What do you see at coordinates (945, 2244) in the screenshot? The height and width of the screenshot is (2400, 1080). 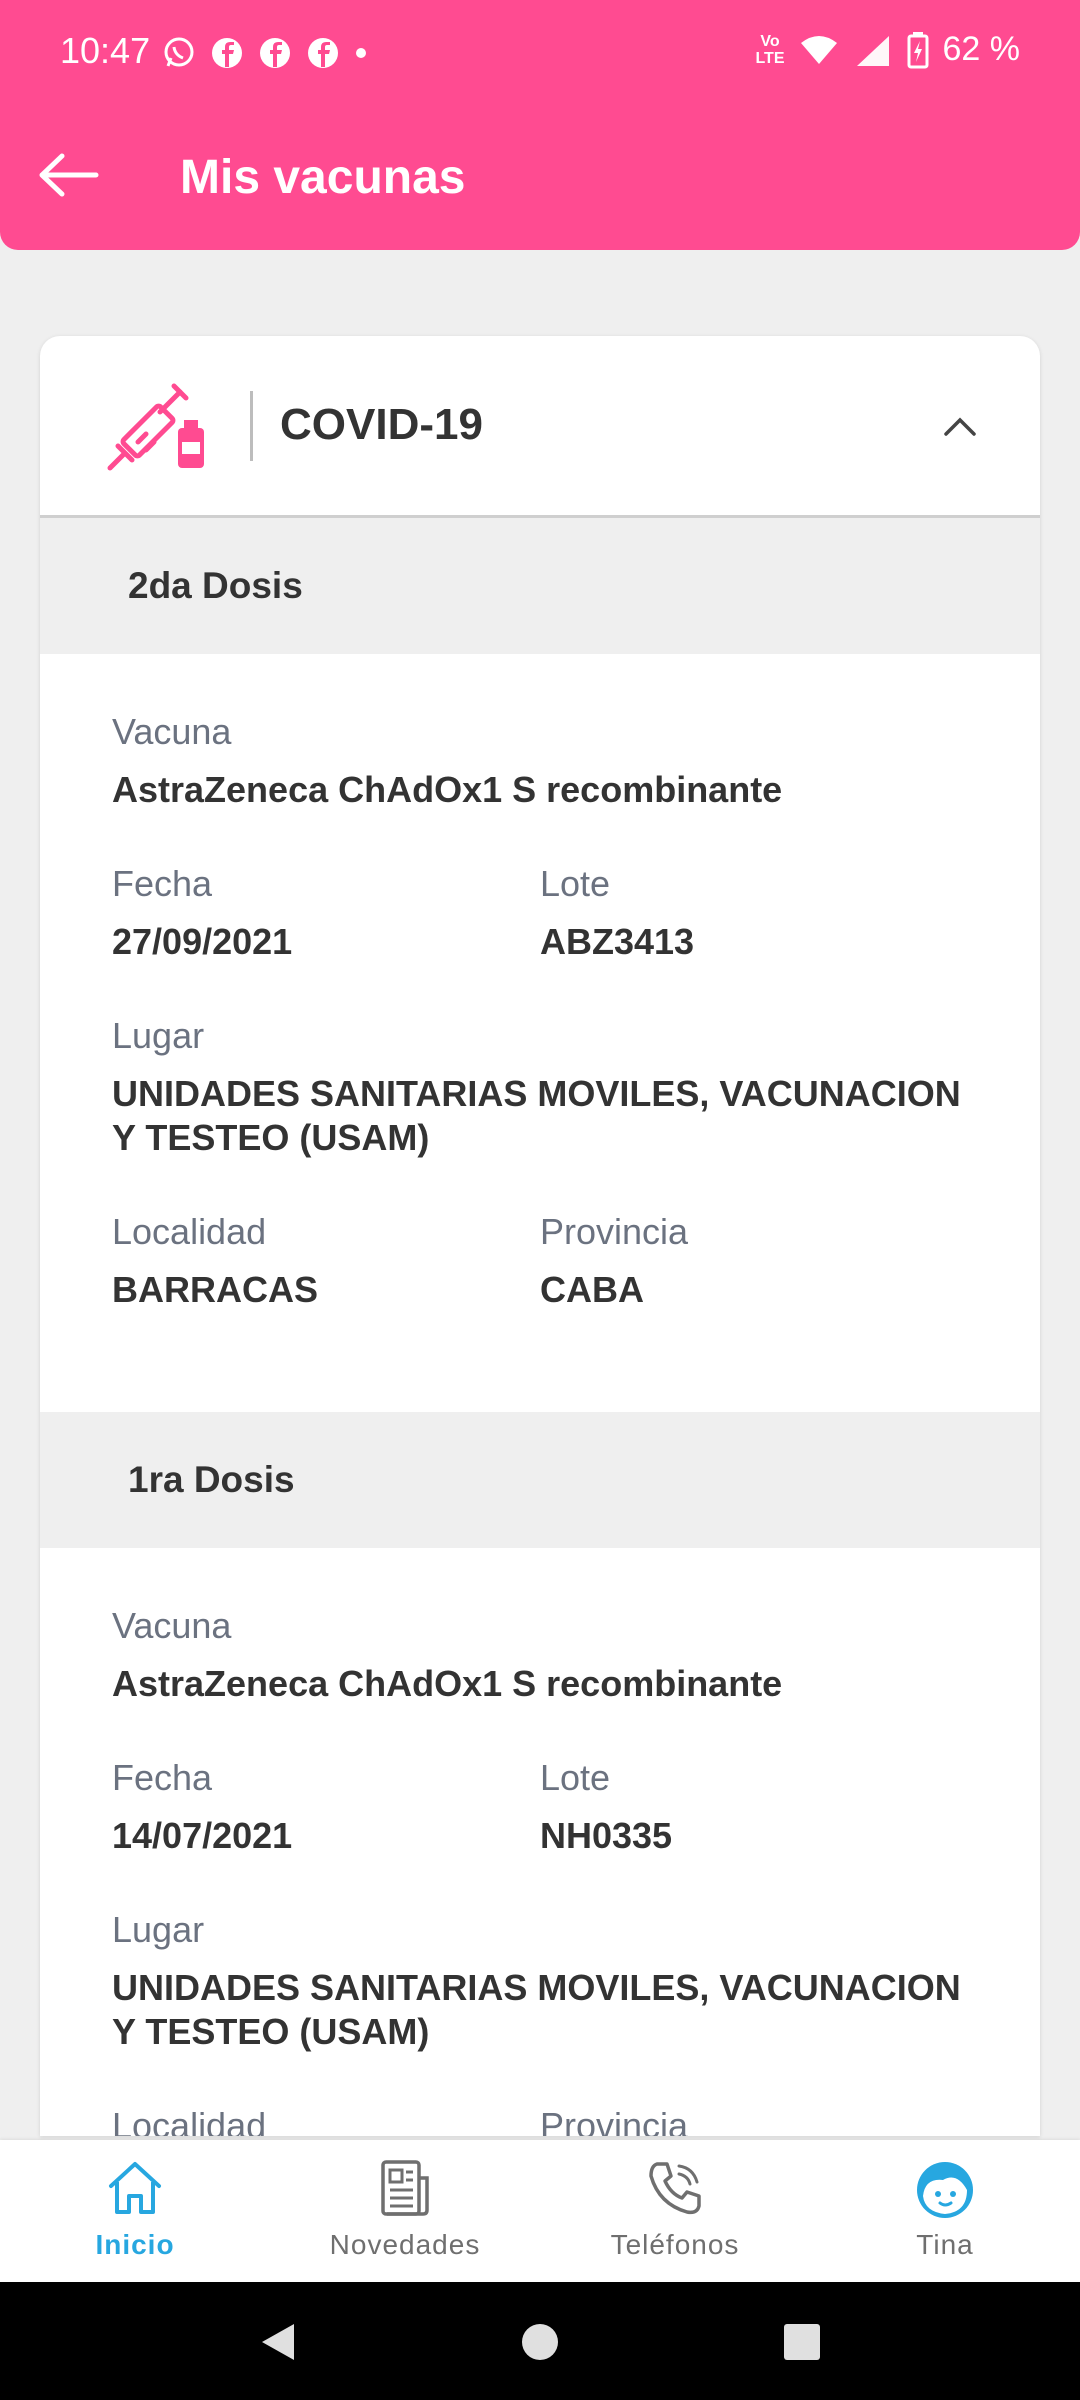 I see `nav-label: Tina` at bounding box center [945, 2244].